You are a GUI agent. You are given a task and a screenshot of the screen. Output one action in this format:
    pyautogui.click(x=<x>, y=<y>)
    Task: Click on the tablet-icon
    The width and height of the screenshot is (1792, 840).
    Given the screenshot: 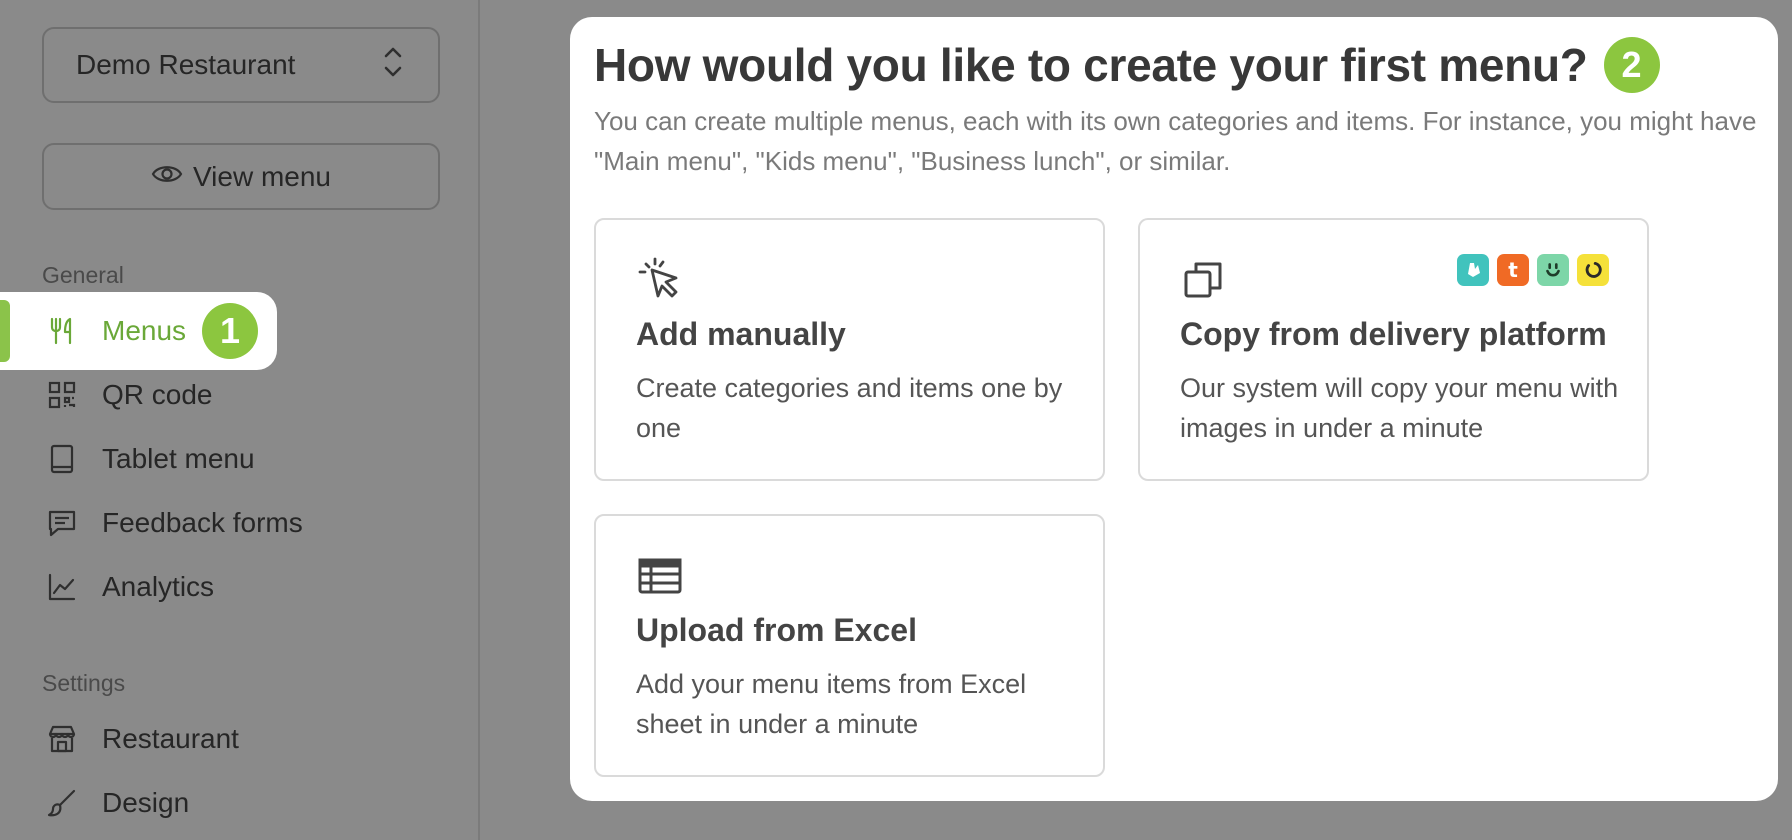 What is the action you would take?
    pyautogui.click(x=51, y=459)
    